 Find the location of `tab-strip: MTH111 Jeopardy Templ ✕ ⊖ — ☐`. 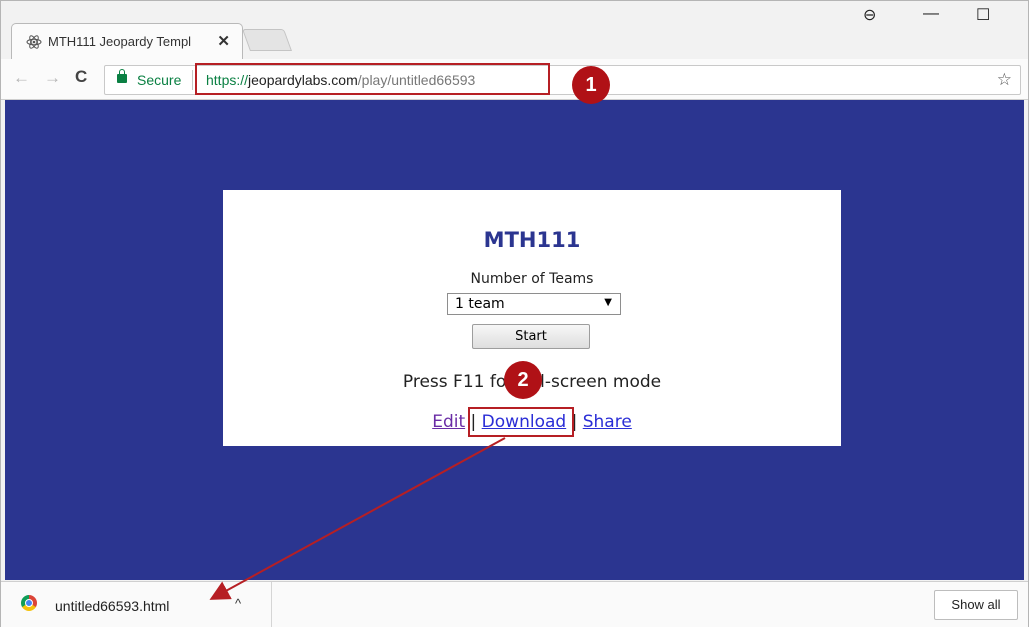

tab-strip: MTH111 Jeopardy Templ ✕ ⊖ — ☐ is located at coordinates (514, 30).